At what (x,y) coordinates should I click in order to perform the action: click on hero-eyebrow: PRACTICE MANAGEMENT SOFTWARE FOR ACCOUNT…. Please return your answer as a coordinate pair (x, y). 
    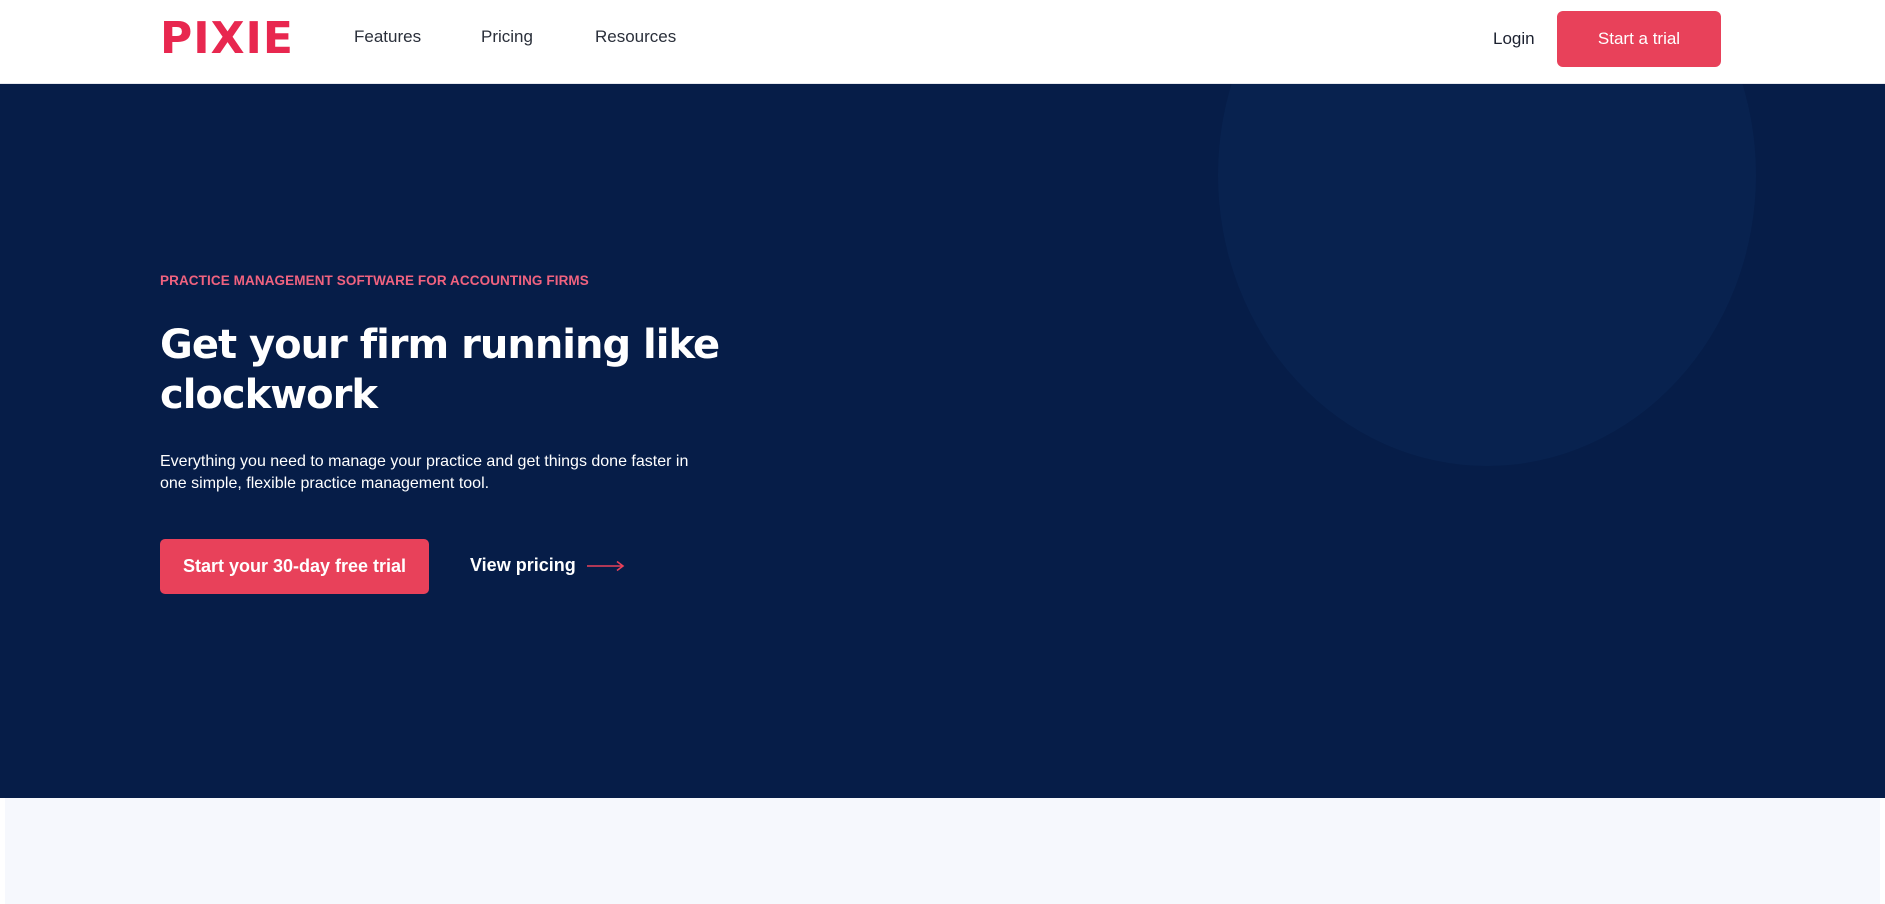
    Looking at the image, I should click on (374, 280).